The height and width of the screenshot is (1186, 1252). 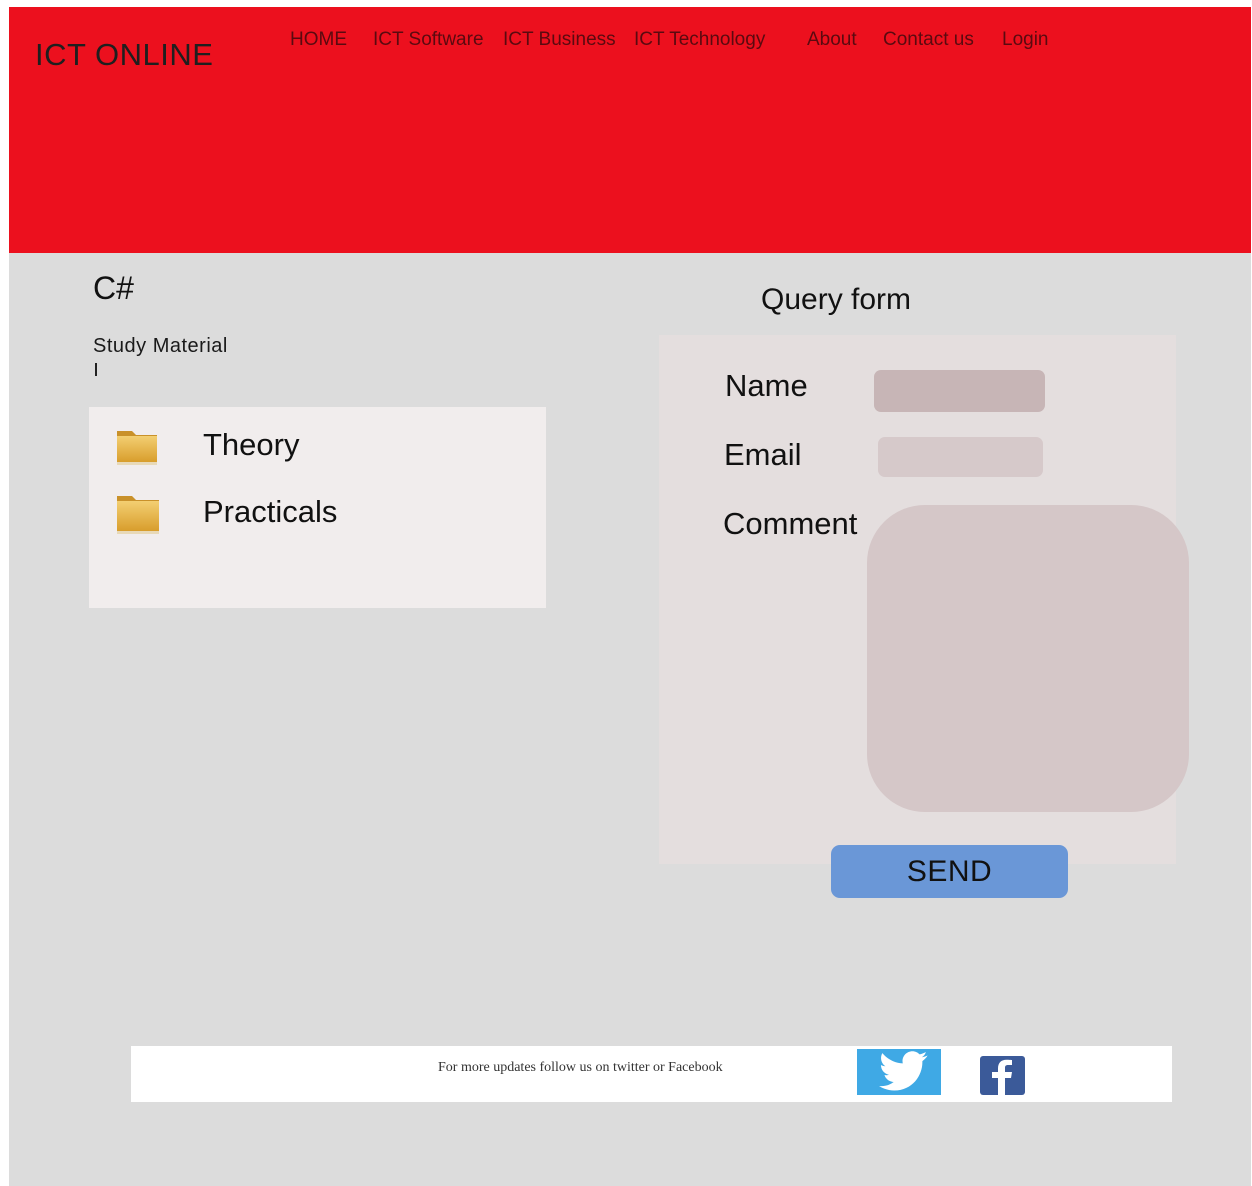 I want to click on material-label: Practicals, so click(x=270, y=511).